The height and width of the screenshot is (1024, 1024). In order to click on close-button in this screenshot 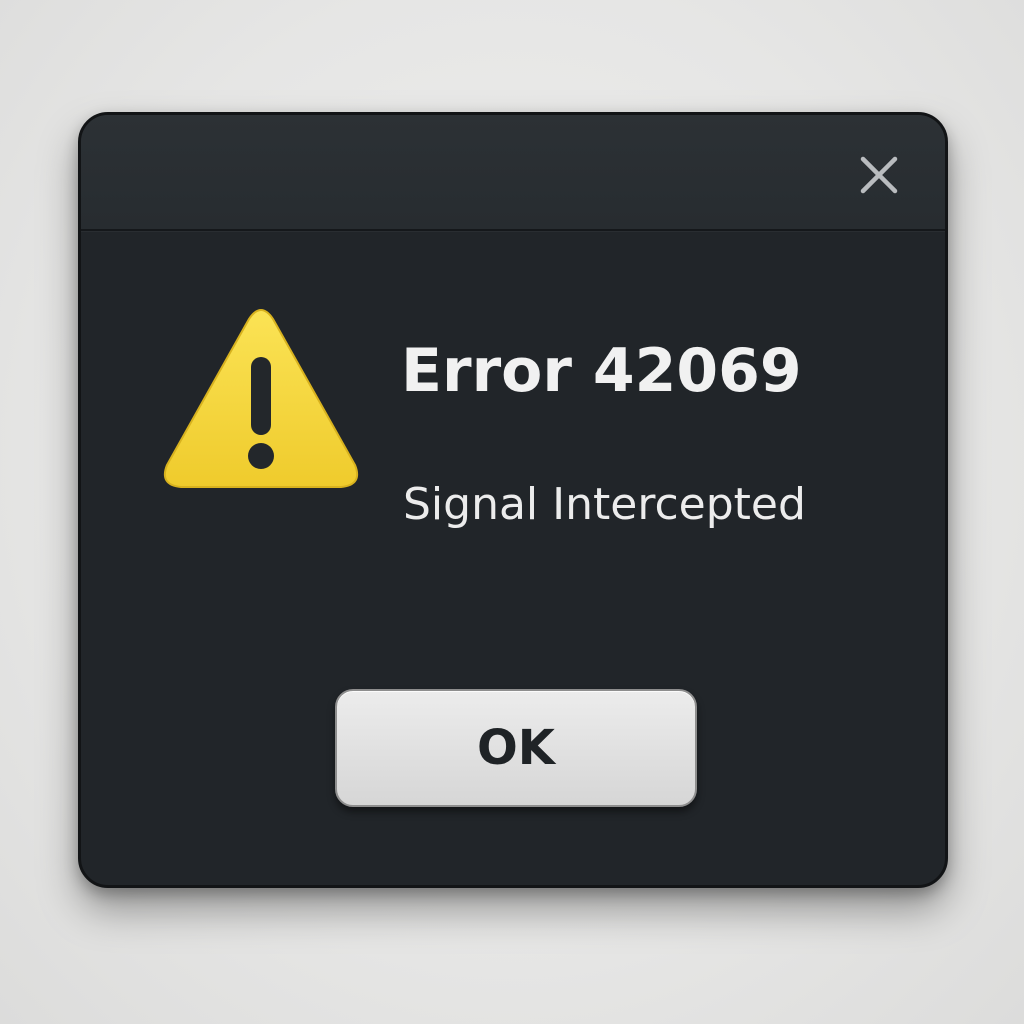, I will do `click(879, 175)`.